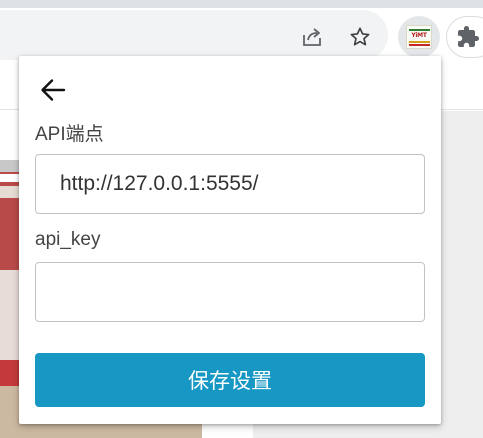 This screenshot has width=483, height=438. I want to click on star-icon, so click(360, 36).